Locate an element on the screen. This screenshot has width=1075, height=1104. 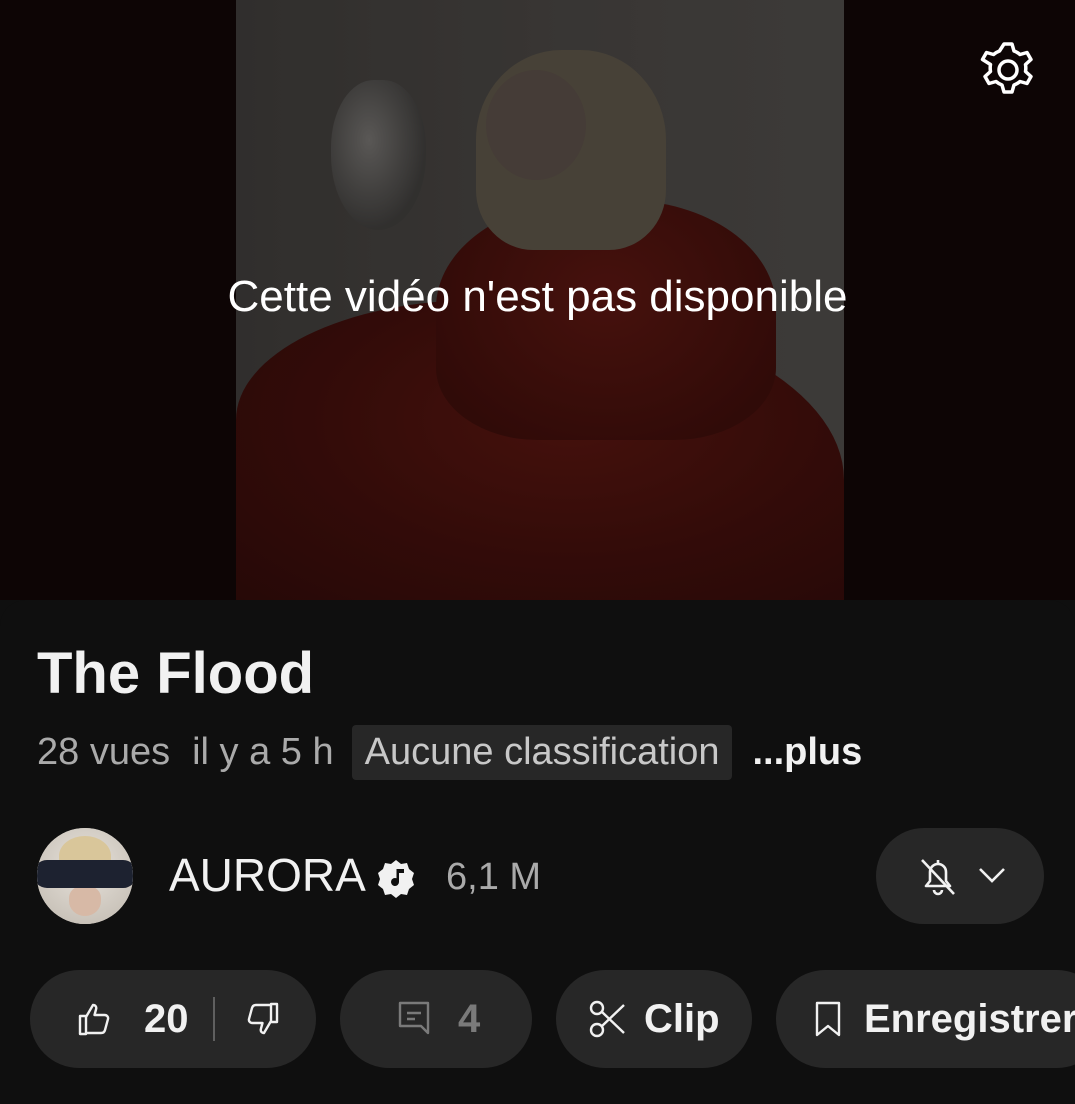
notification-subscription-button is located at coordinates (960, 876).